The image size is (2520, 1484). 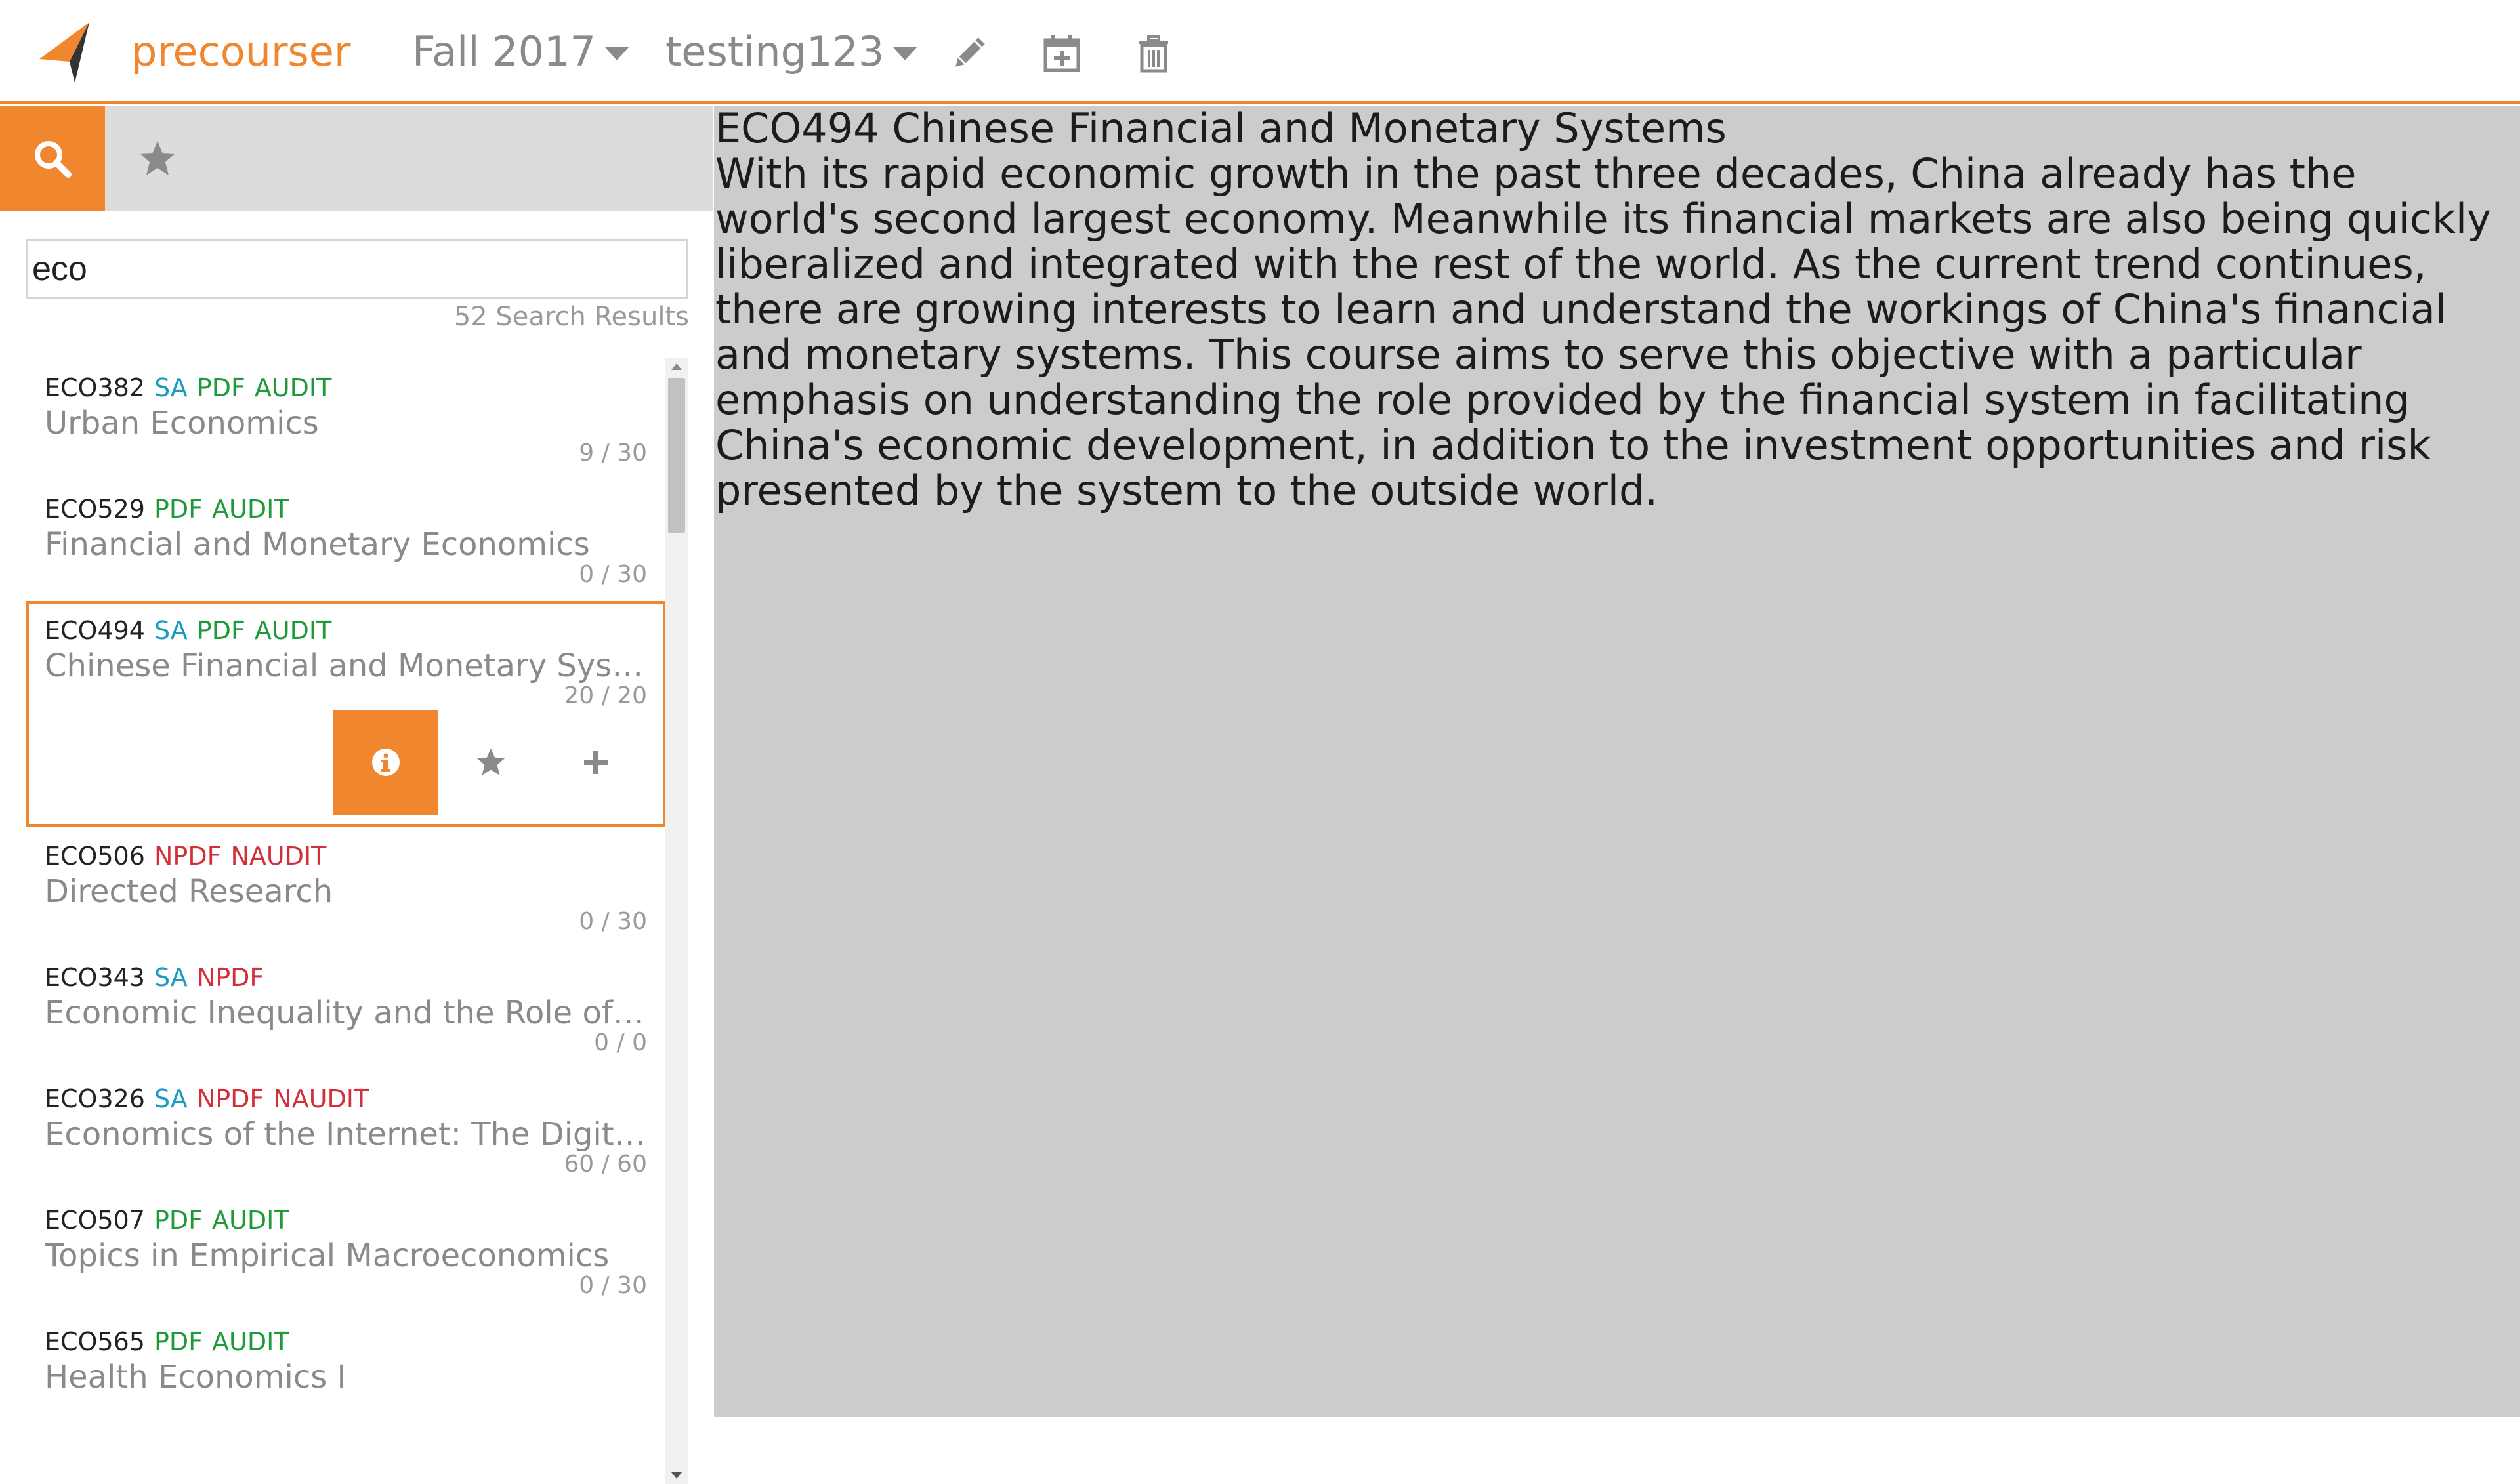 I want to click on favorite-course-button, so click(x=490, y=762).